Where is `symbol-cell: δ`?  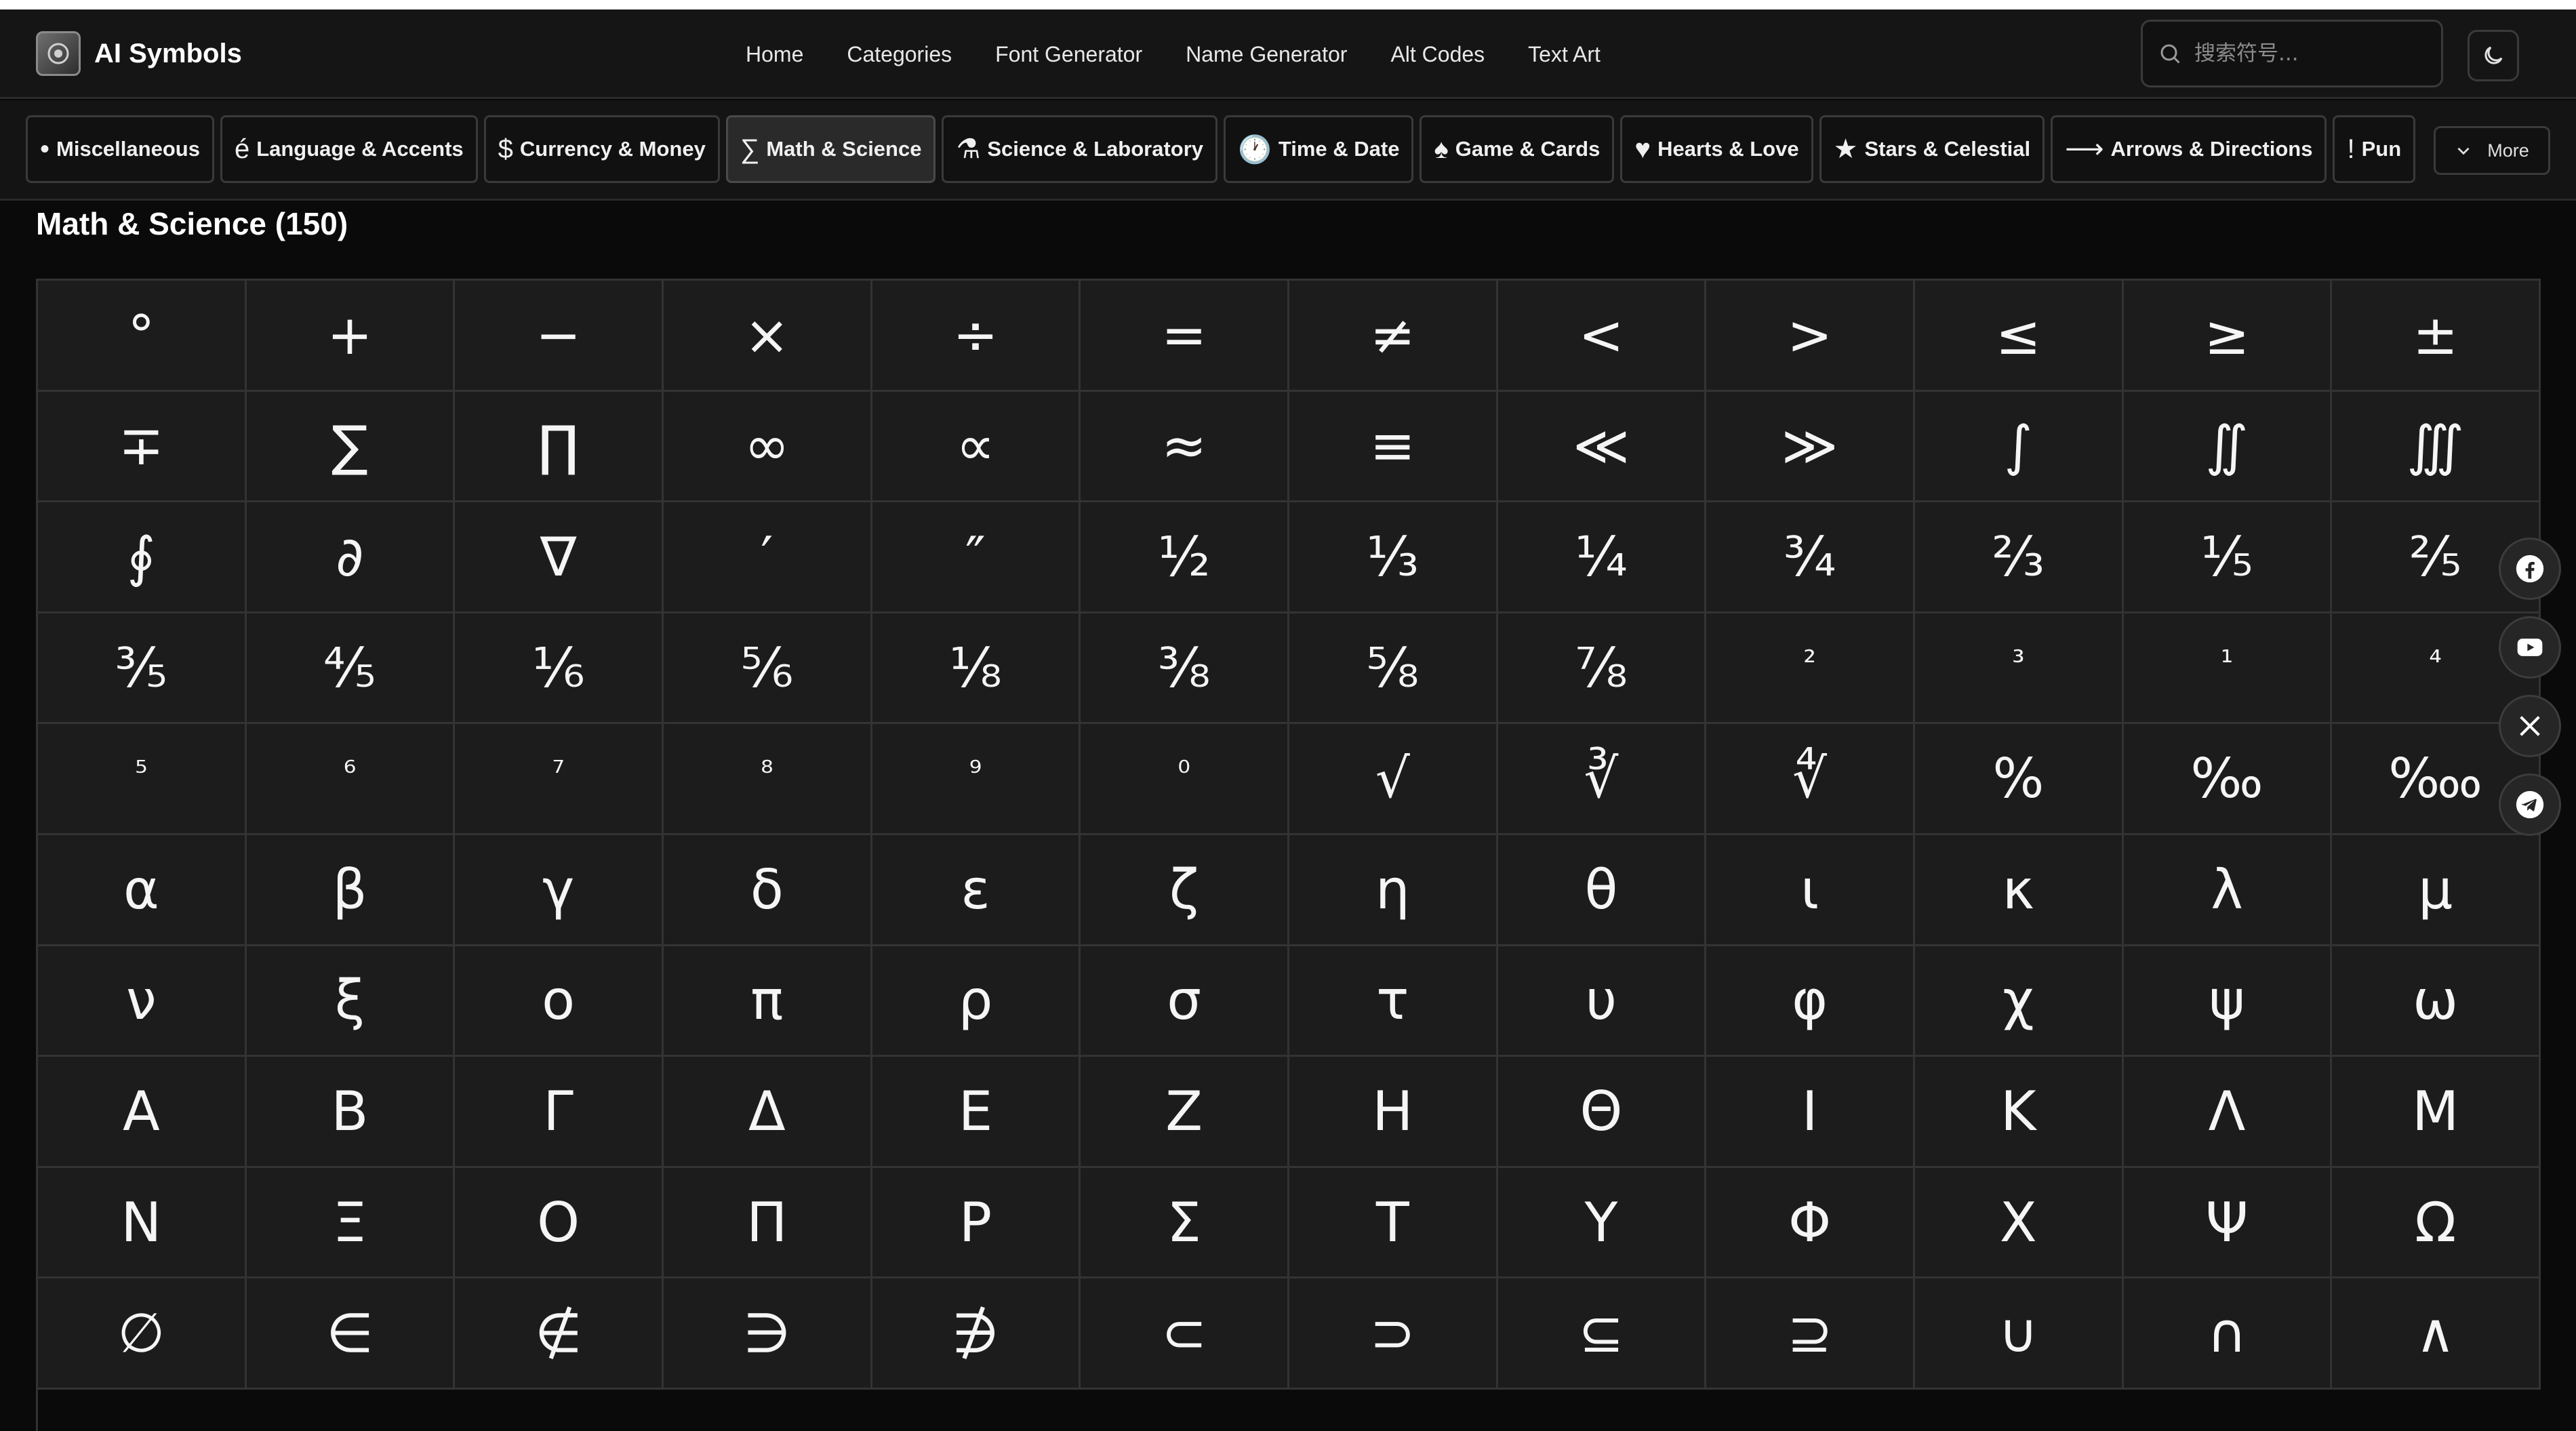 symbol-cell: δ is located at coordinates (767, 890).